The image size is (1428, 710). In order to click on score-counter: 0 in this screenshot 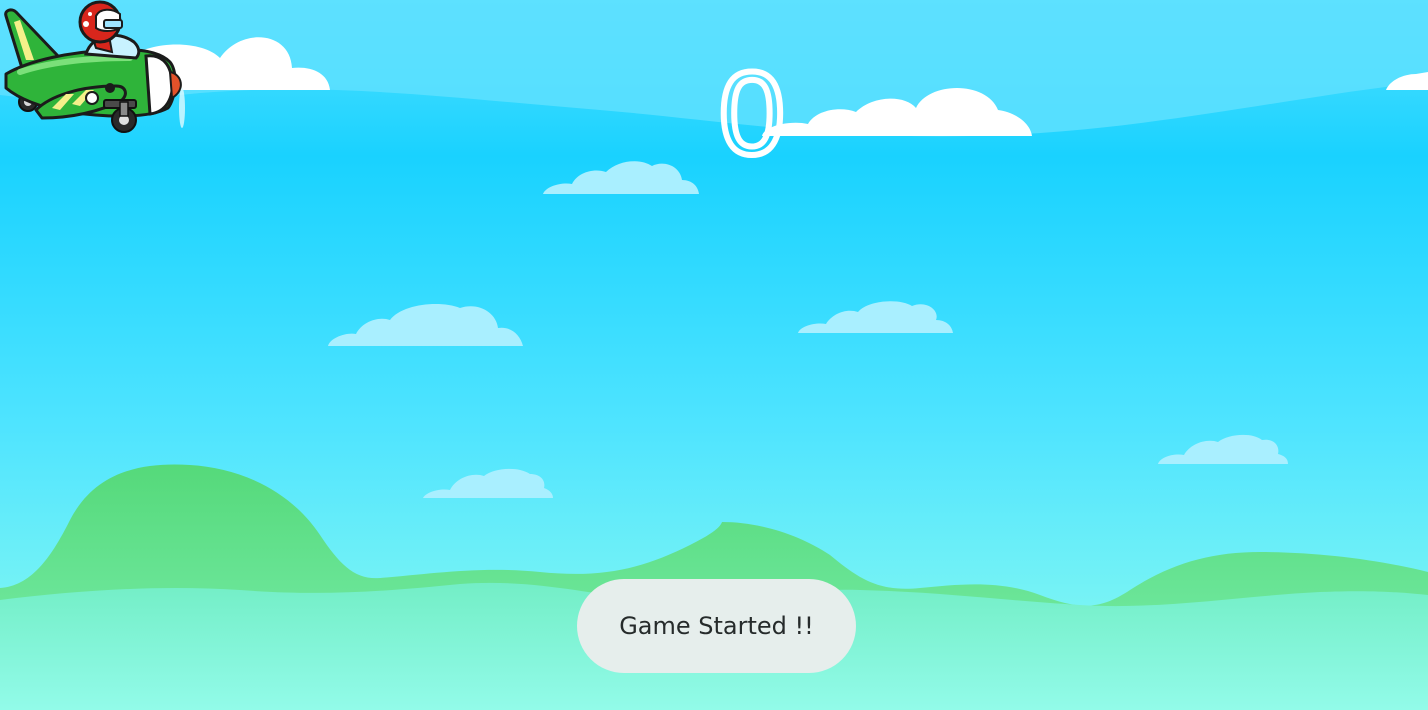, I will do `click(752, 114)`.